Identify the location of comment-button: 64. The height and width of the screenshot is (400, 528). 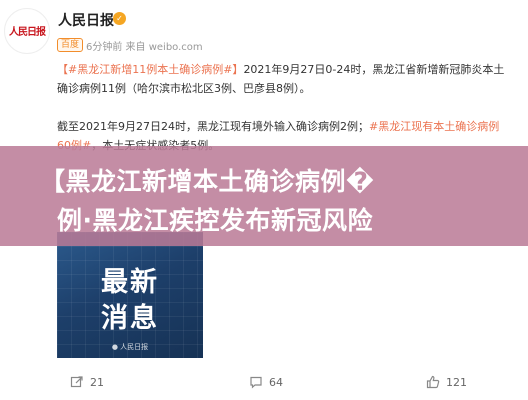
(266, 382).